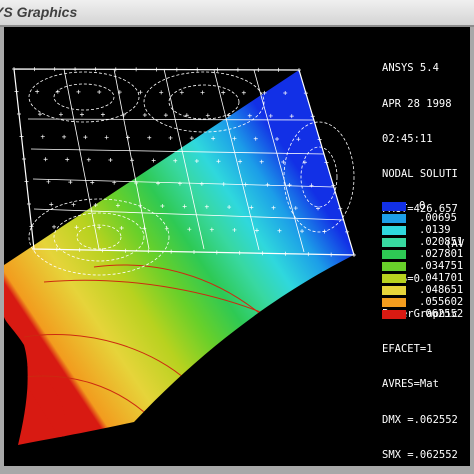 The width and height of the screenshot is (474, 474). Describe the element at coordinates (237, 470) in the screenshot. I see `window-frame-bottom` at that location.